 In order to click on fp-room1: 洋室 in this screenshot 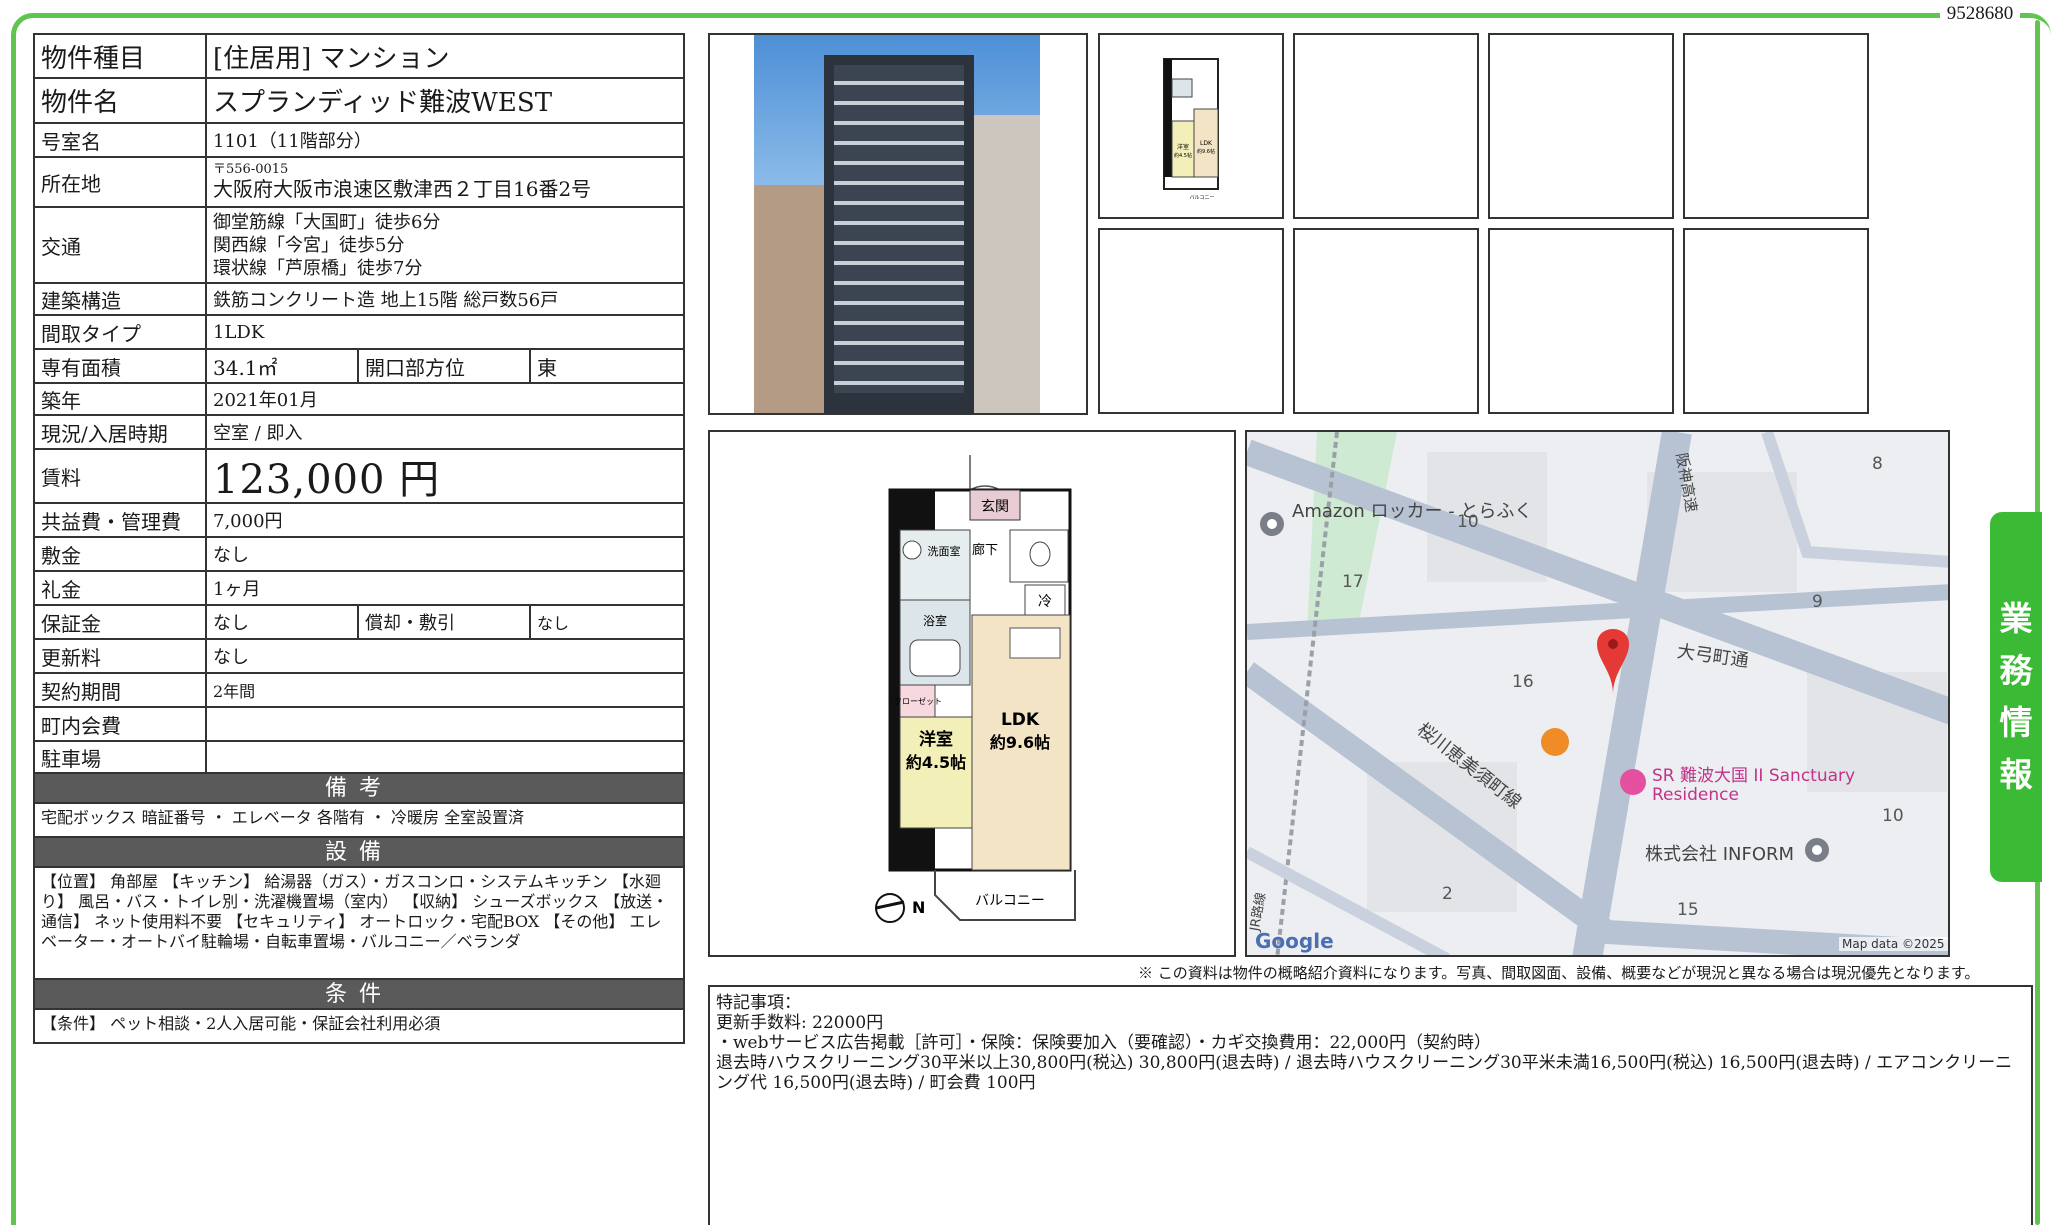, I will do `click(936, 739)`.